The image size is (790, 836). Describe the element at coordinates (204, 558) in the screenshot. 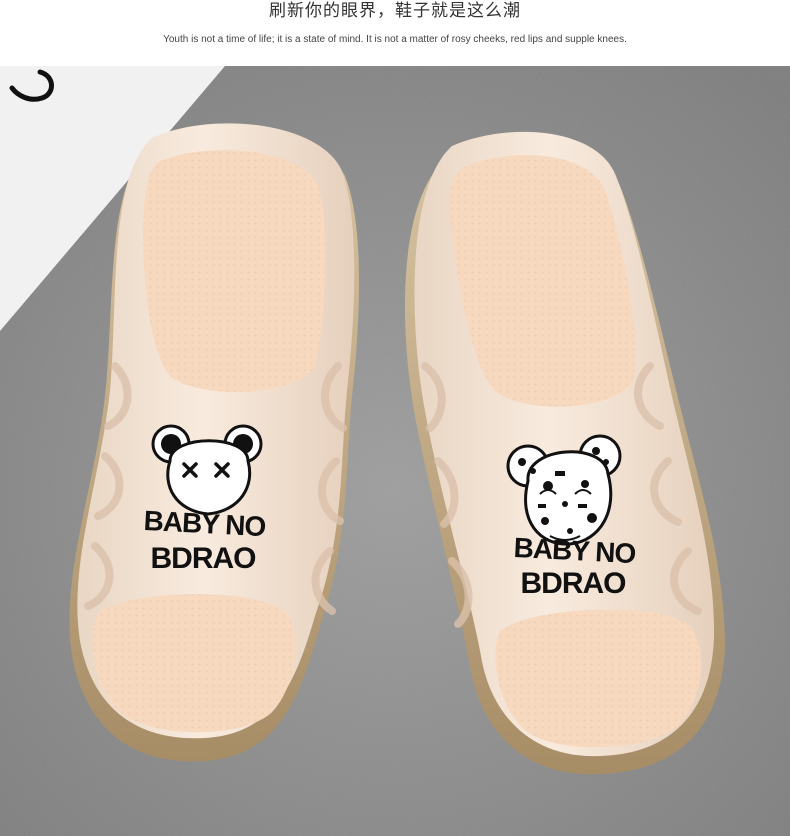

I see `left-print-line2: BDRAO` at that location.